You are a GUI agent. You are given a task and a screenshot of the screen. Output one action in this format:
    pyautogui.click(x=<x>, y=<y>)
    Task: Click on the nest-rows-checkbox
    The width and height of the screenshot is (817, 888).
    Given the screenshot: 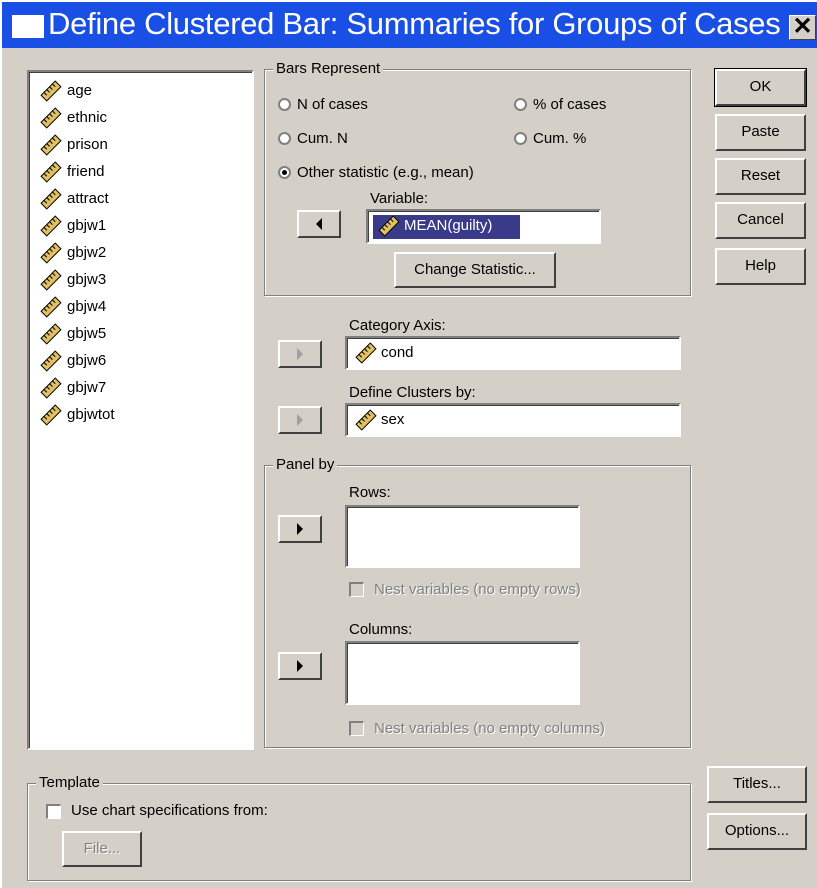 What is the action you would take?
    pyautogui.click(x=356, y=589)
    